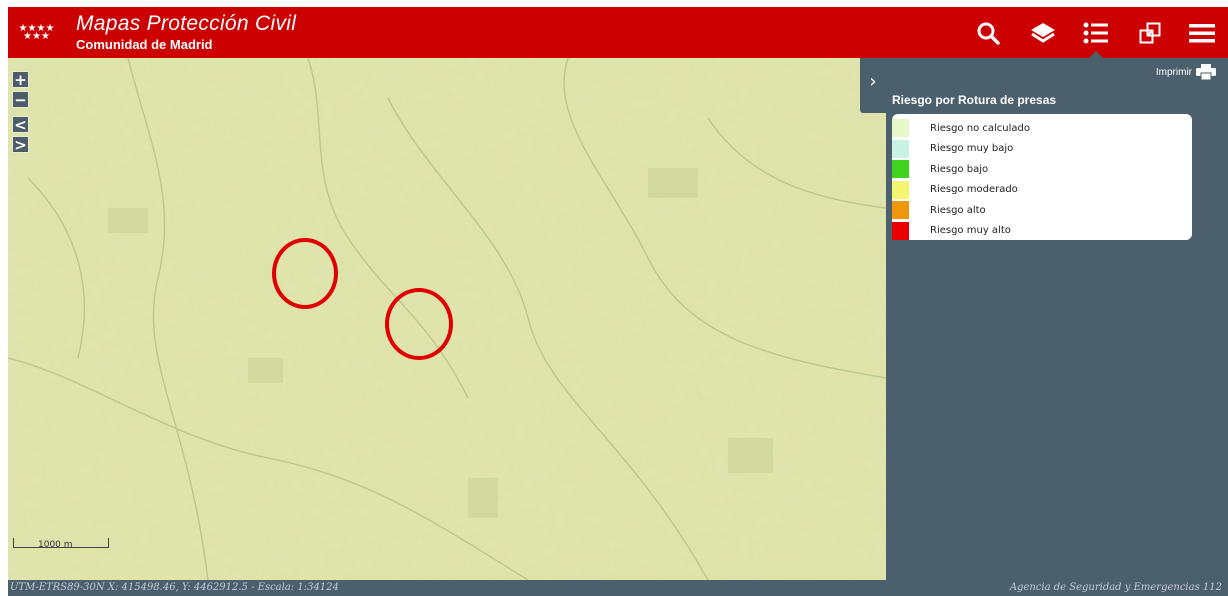 This screenshot has width=1228, height=596. What do you see at coordinates (1042, 210) in the screenshot?
I see `legend-item: Riesgo alto` at bounding box center [1042, 210].